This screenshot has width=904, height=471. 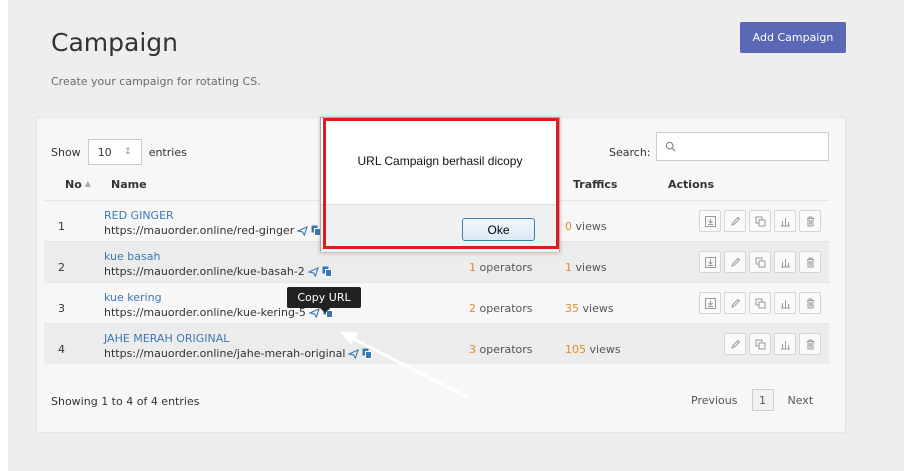 I want to click on alert-dialog: URL Campaign berhasil dicopy Oke, so click(x=440, y=184).